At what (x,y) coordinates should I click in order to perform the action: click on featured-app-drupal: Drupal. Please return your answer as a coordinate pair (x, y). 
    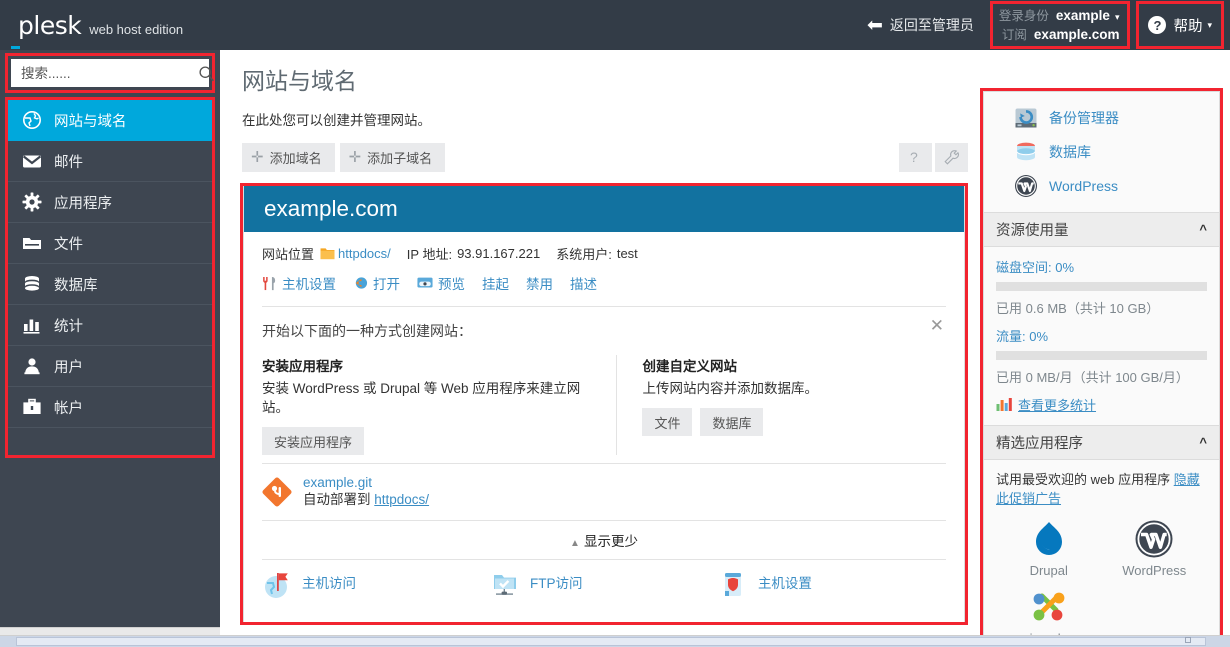
    Looking at the image, I should click on (1049, 548).